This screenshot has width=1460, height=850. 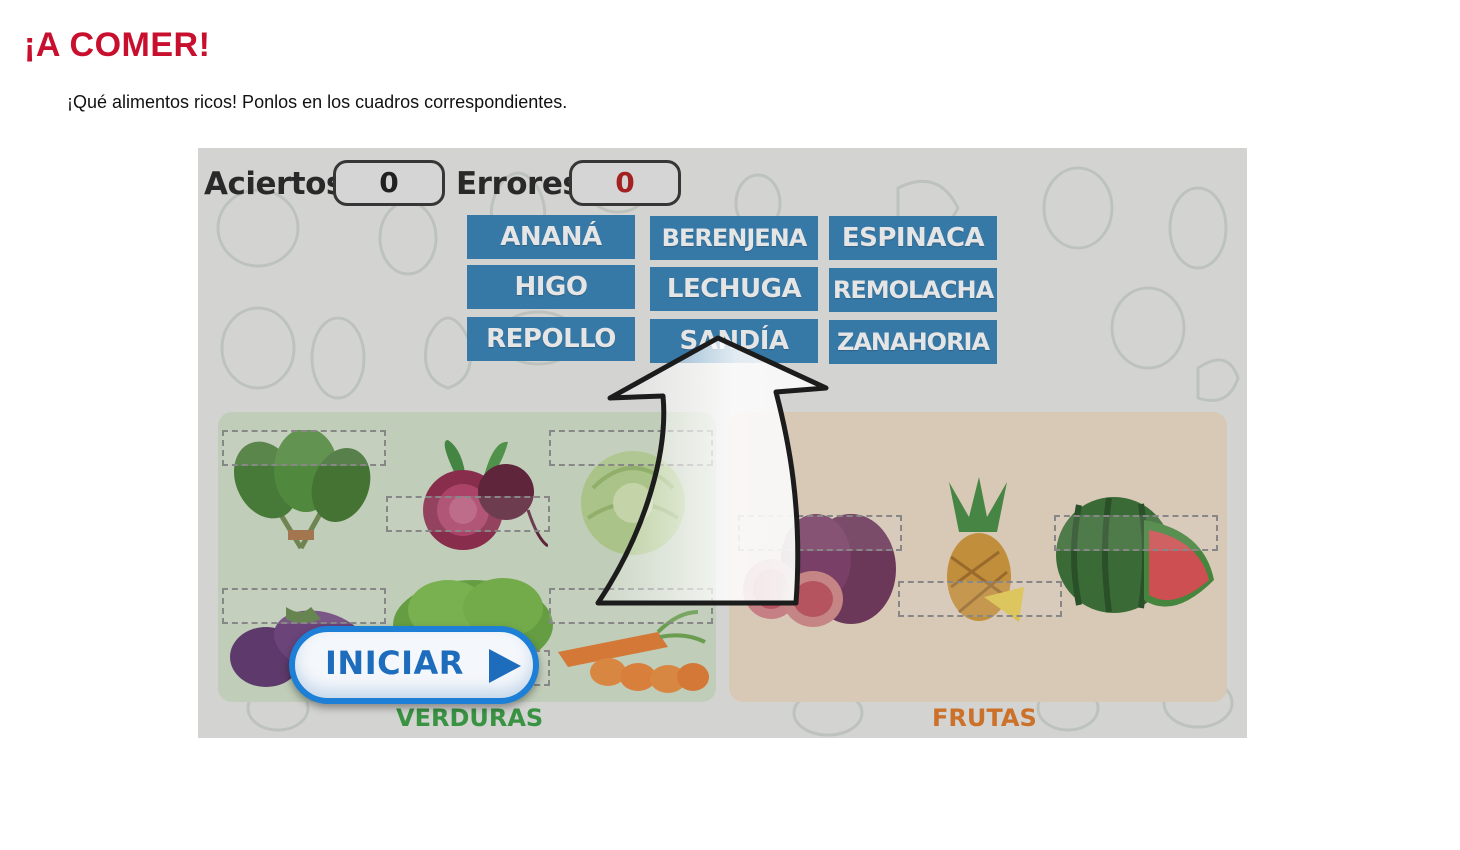 I want to click on drop-slot-carrot, so click(x=631, y=606).